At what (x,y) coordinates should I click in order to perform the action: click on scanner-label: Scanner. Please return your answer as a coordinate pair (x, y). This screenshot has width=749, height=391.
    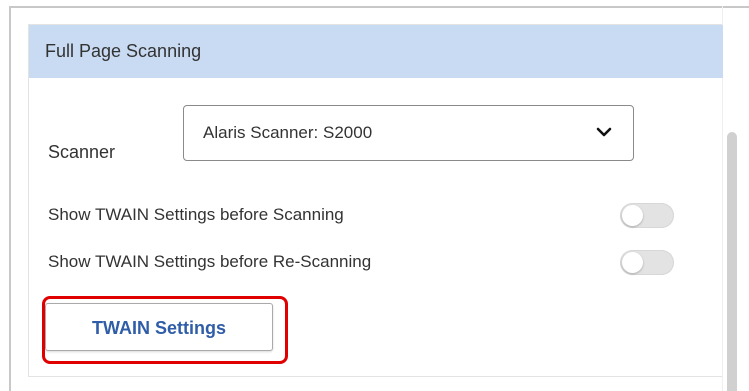
    Looking at the image, I should click on (82, 152).